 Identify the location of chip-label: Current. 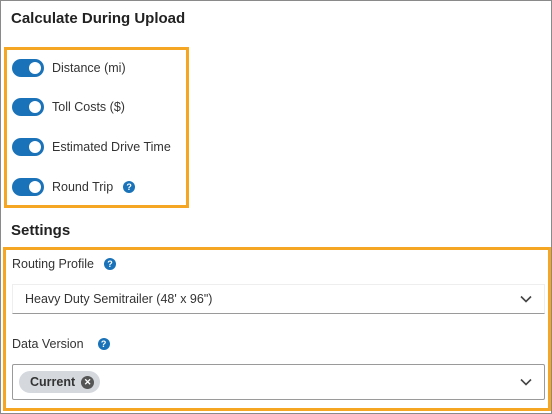
(53, 382).